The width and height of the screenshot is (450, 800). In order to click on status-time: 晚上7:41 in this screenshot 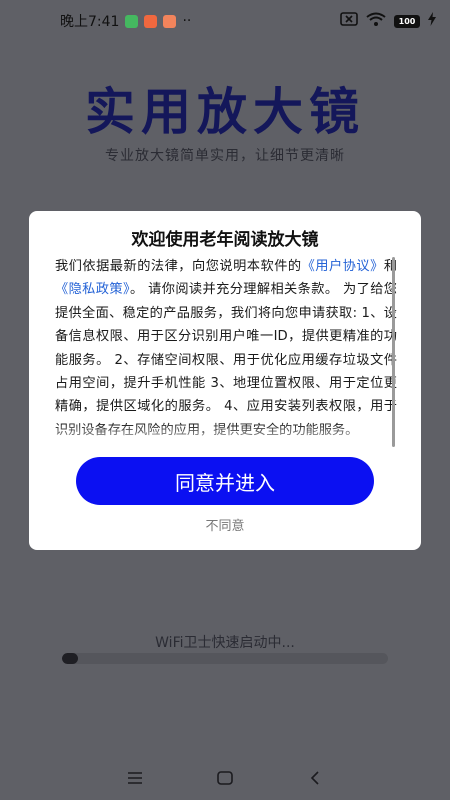, I will do `click(90, 22)`.